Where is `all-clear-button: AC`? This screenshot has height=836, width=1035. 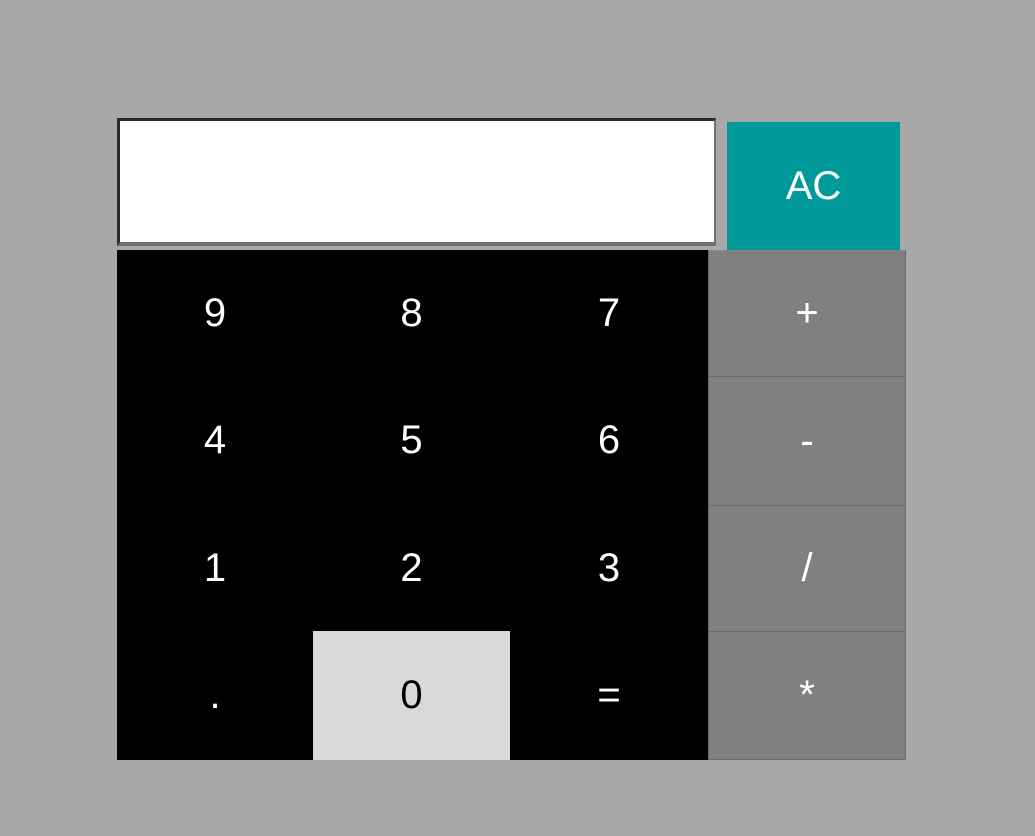
all-clear-button: AC is located at coordinates (813, 186).